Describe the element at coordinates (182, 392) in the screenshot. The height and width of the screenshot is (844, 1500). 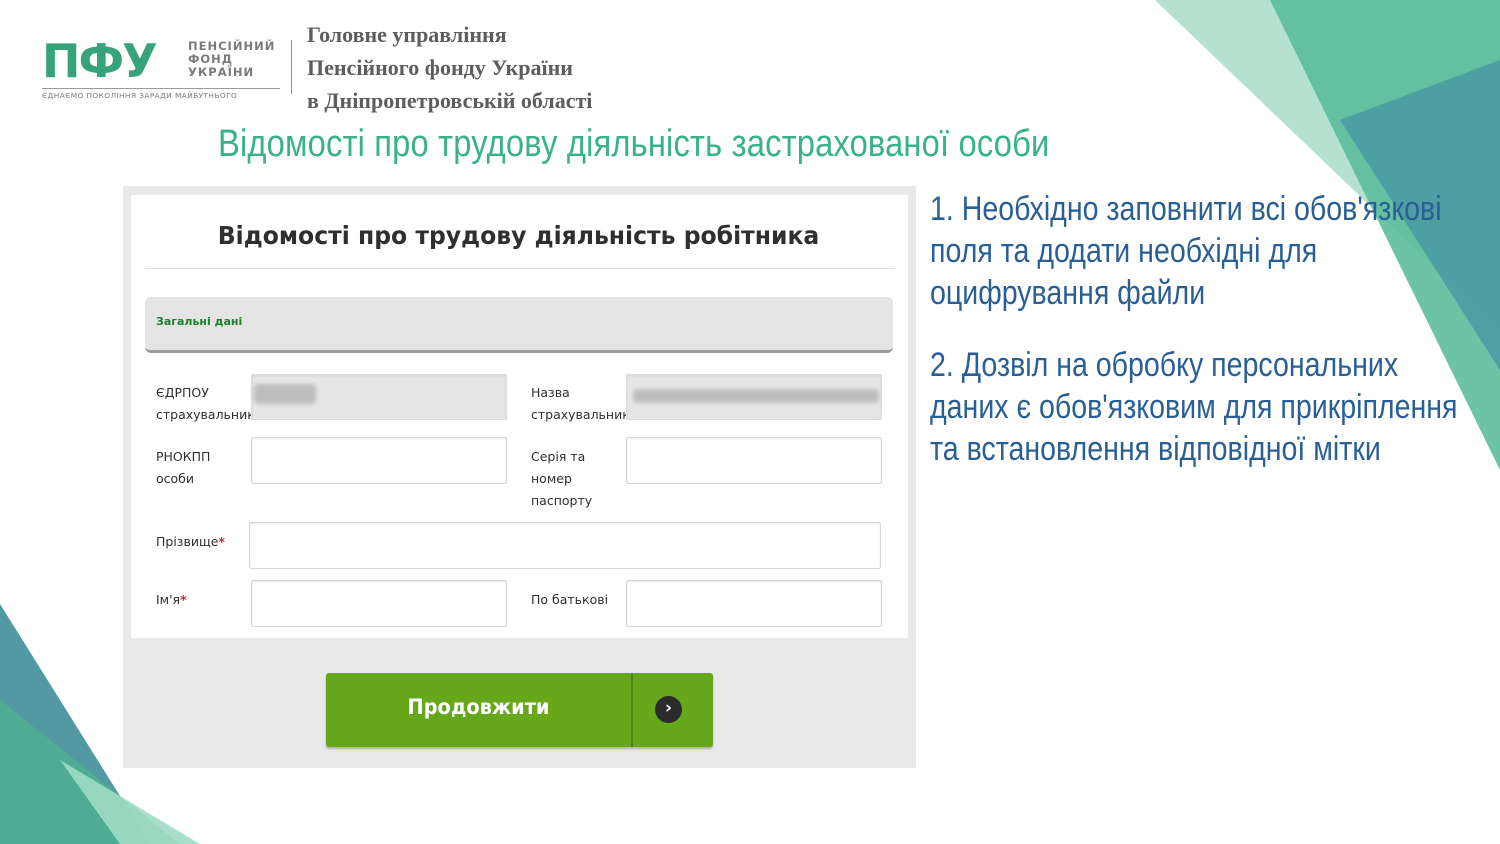
I see `label-line: ЄДРПОУ` at that location.